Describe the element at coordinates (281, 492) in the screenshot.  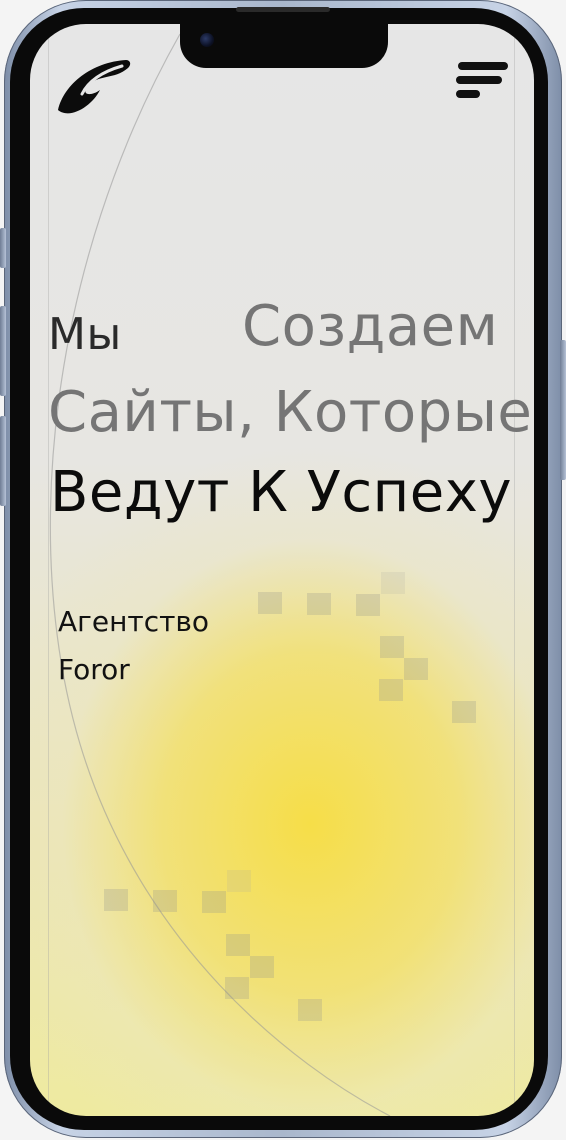
I see `hero-line-lead-to-success: Ведут К Успеху` at that location.